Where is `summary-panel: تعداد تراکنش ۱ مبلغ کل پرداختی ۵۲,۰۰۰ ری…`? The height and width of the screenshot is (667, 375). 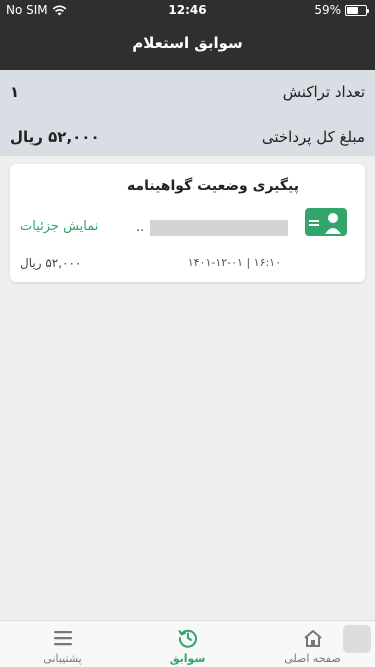
summary-panel: تعداد تراکنش ۱ مبلغ کل پرداختی ۵۲,۰۰۰ ری… is located at coordinates (187, 113).